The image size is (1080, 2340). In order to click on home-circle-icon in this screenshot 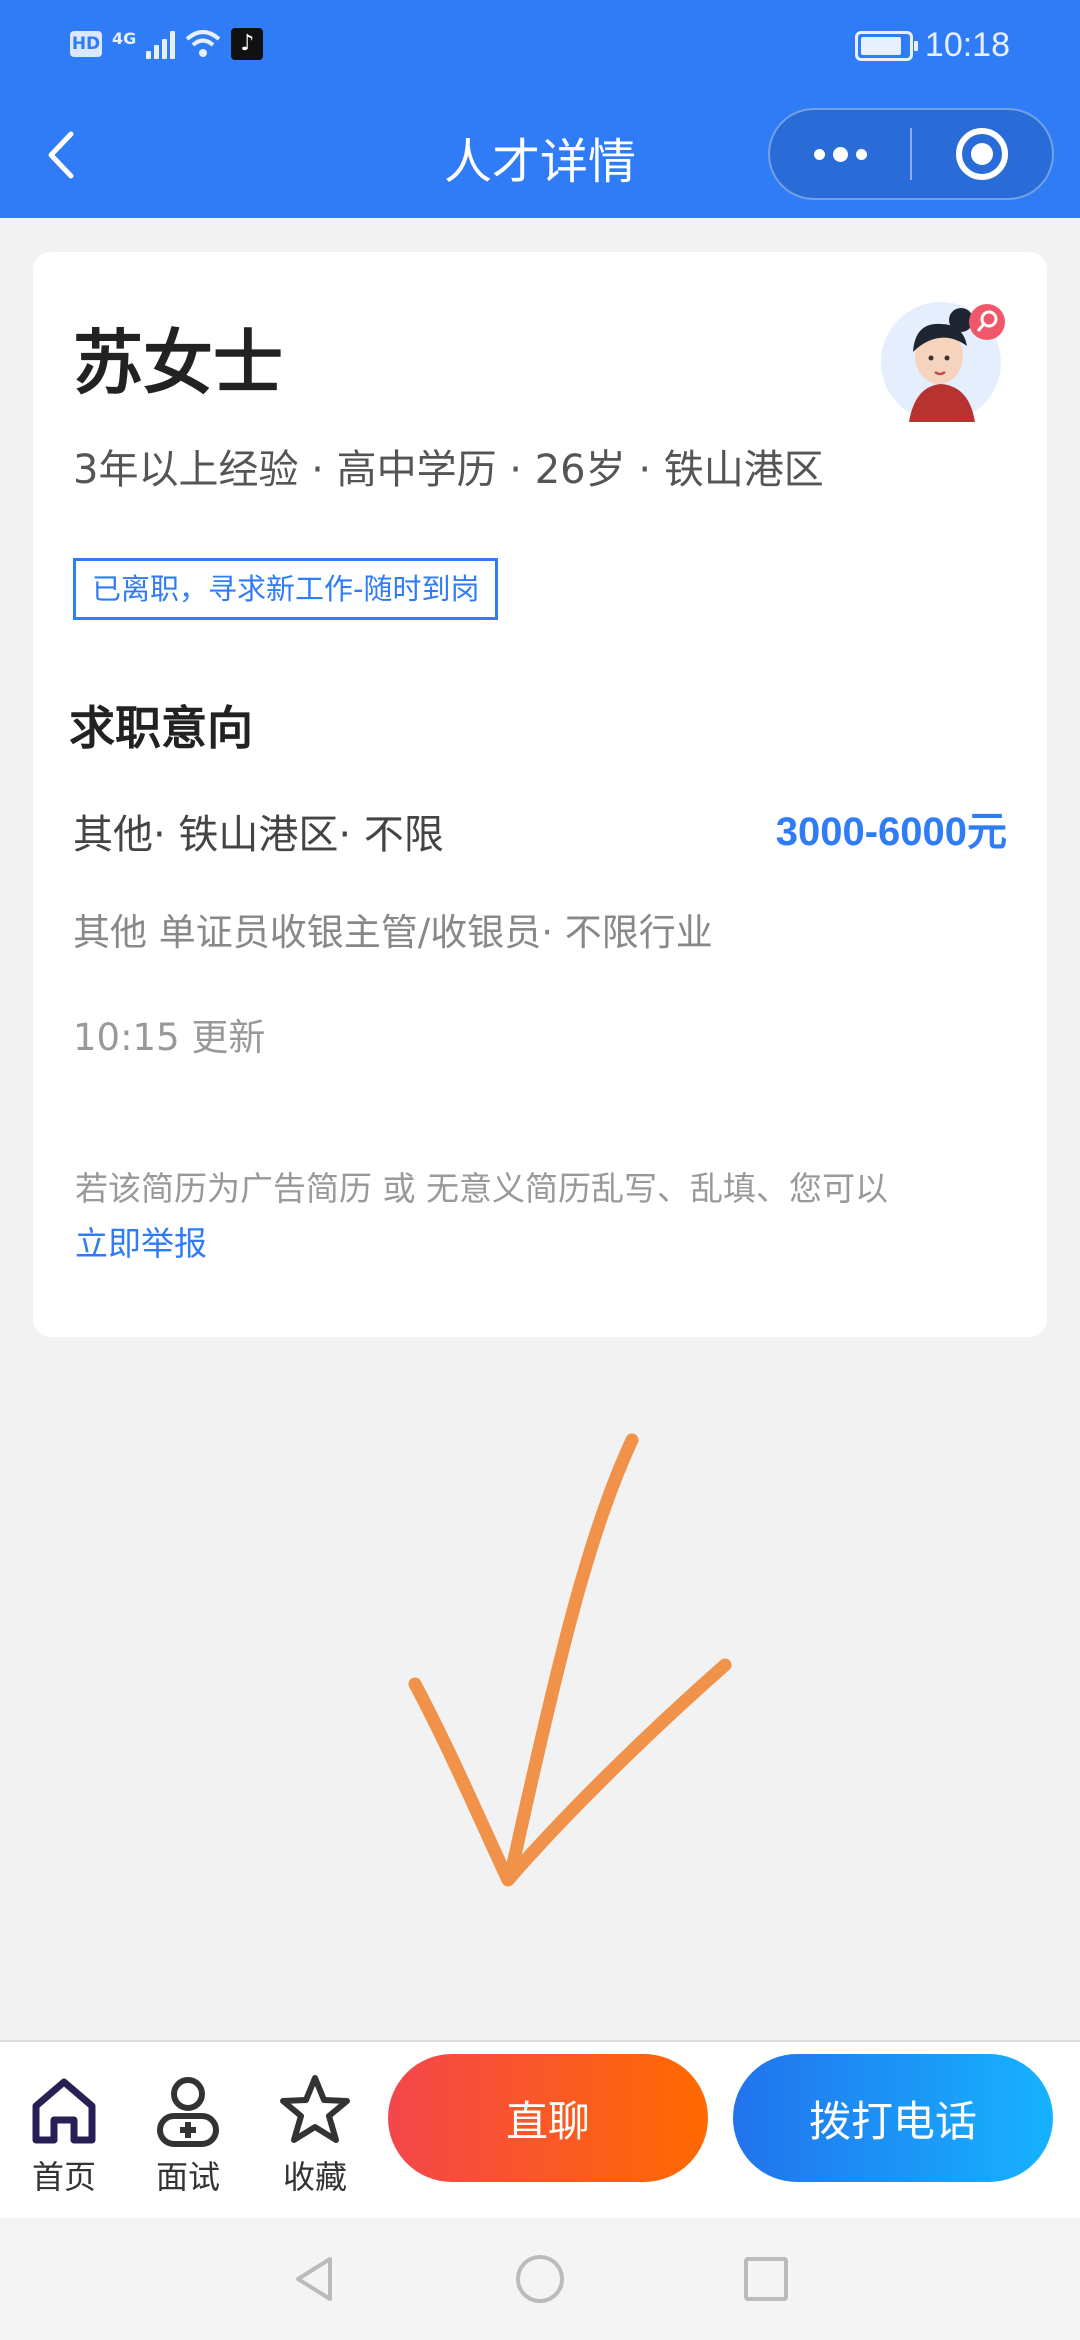, I will do `click(540, 2279)`.